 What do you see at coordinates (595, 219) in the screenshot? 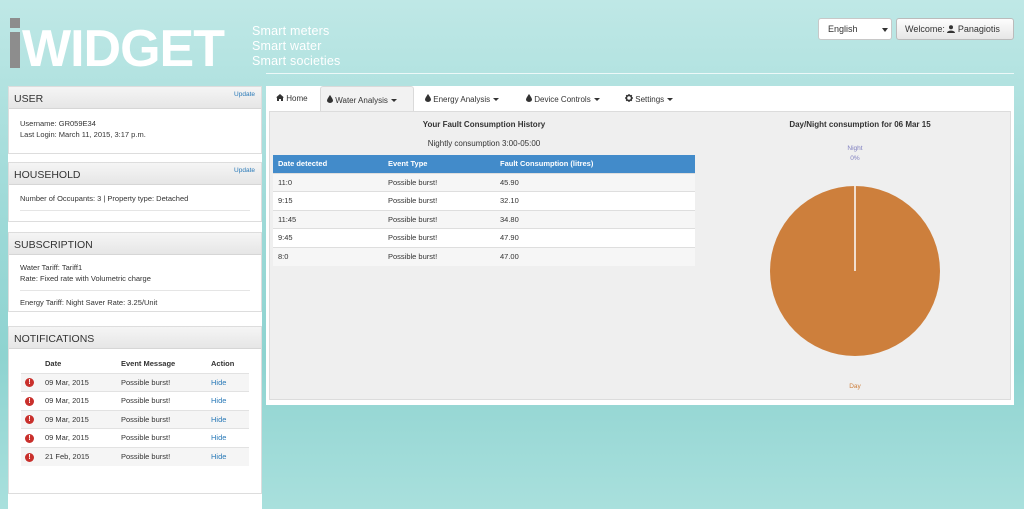
I see `fault-consumption: 34.80` at bounding box center [595, 219].